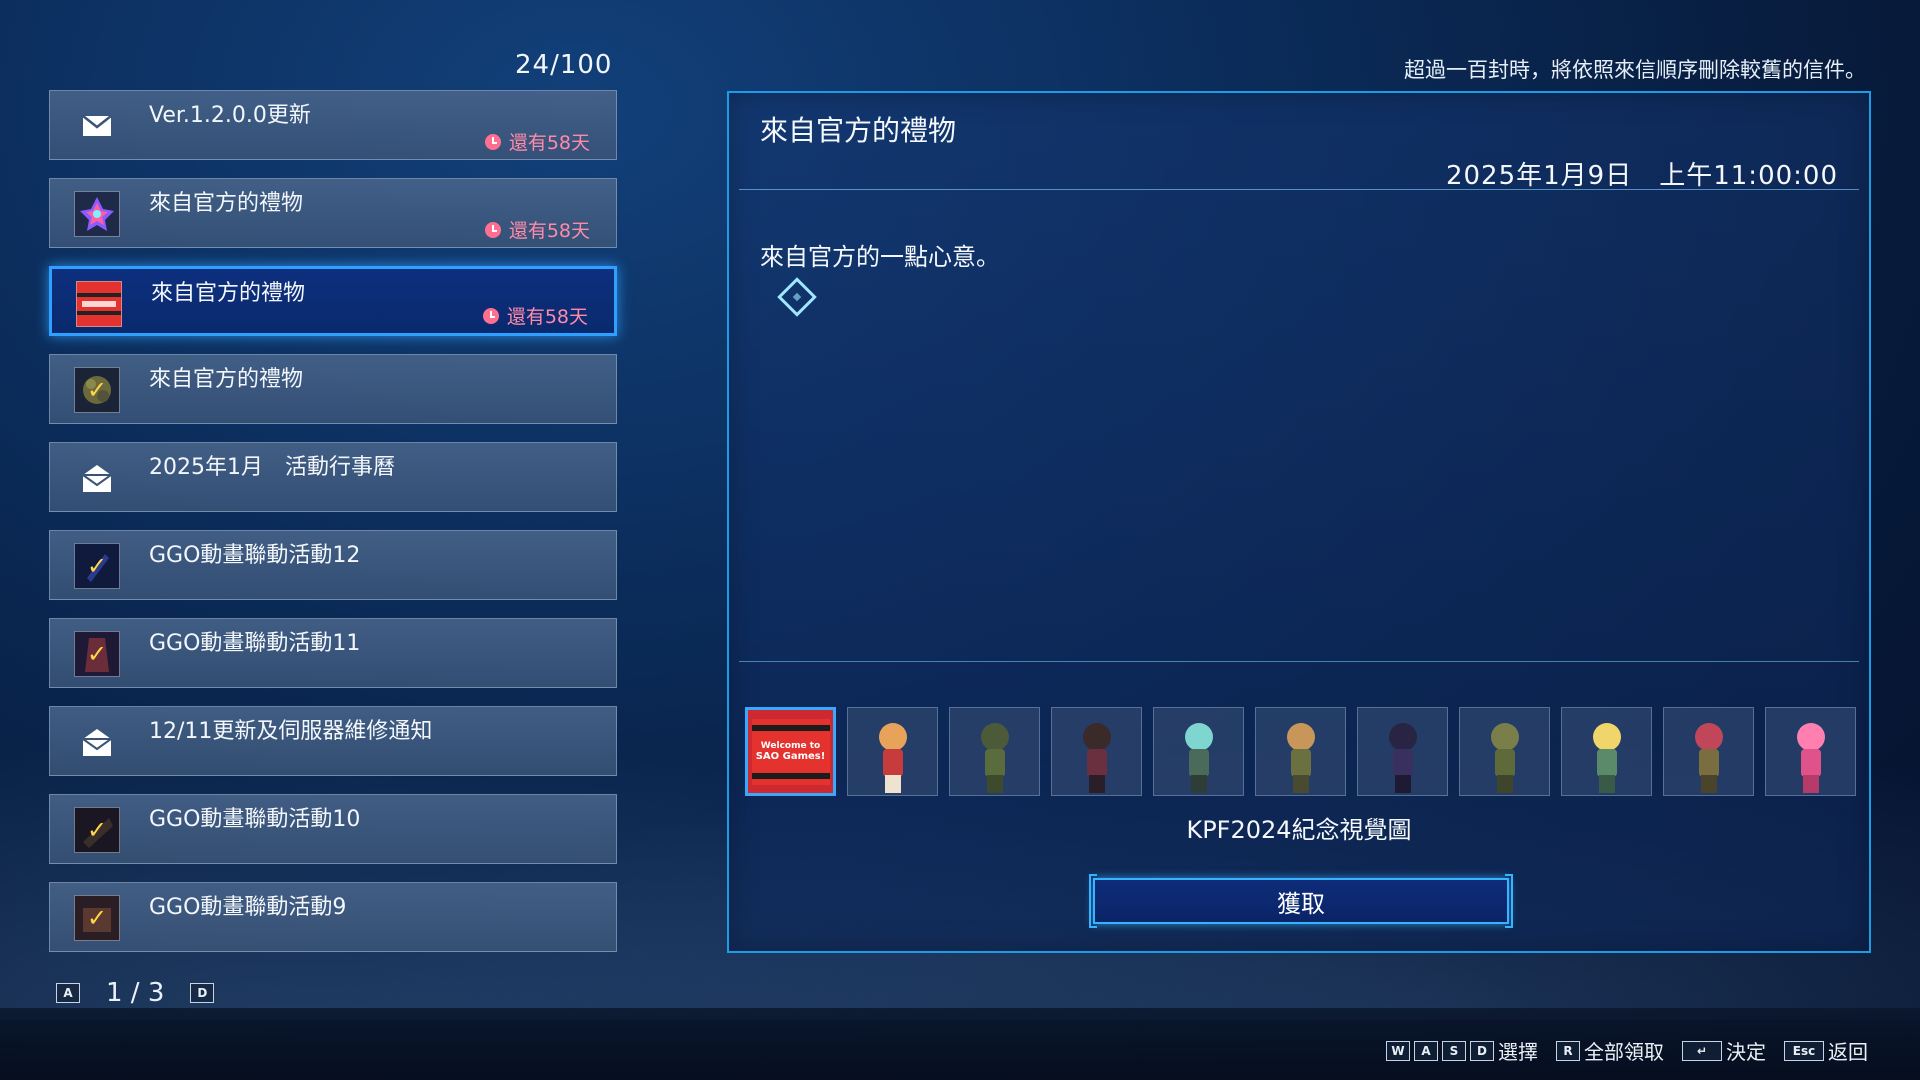 Image resolution: width=1920 pixels, height=1080 pixels. Describe the element at coordinates (1624, 1052) in the screenshot. I see `claim-all-label: 全部領取` at that location.